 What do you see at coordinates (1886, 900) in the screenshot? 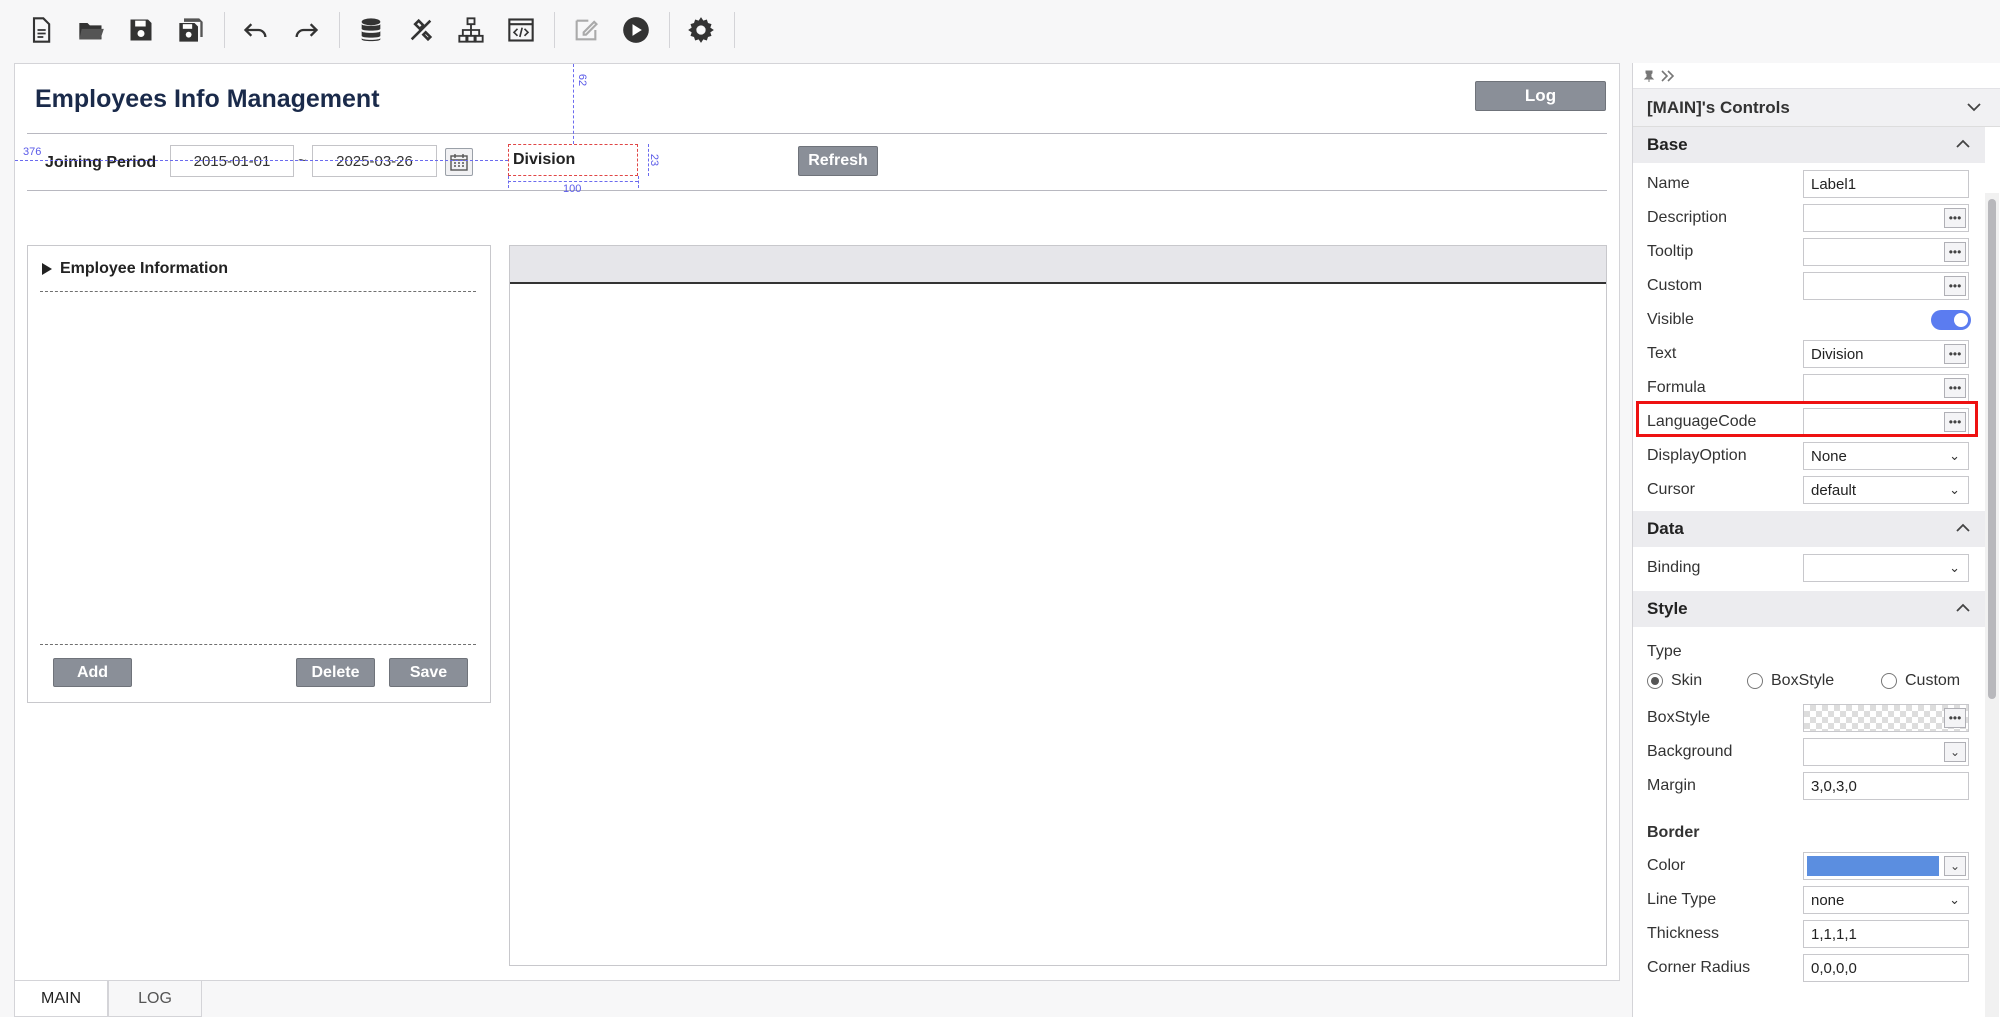
I see `linetype-select: none ⌄` at bounding box center [1886, 900].